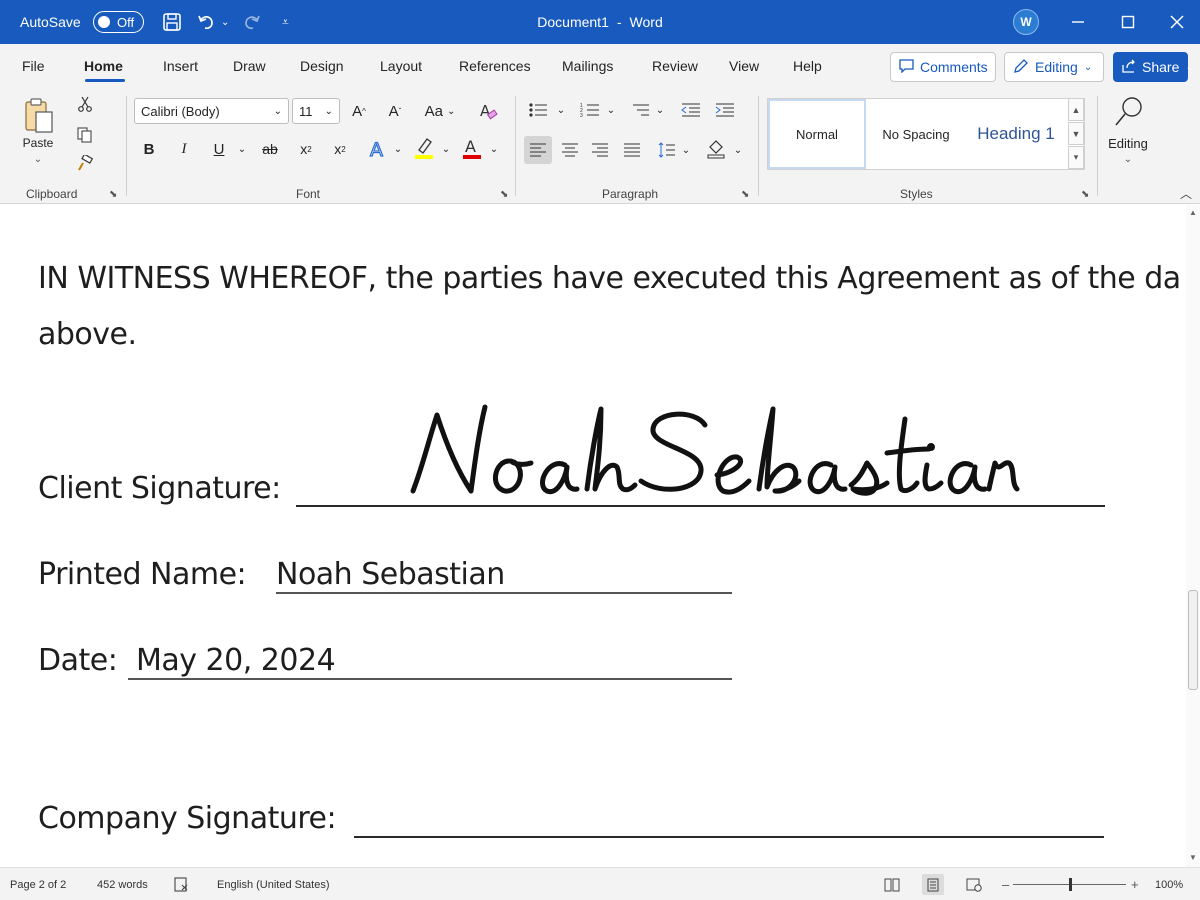 This screenshot has height=900, width=1200. What do you see at coordinates (632, 150) in the screenshot?
I see `justify-icon` at bounding box center [632, 150].